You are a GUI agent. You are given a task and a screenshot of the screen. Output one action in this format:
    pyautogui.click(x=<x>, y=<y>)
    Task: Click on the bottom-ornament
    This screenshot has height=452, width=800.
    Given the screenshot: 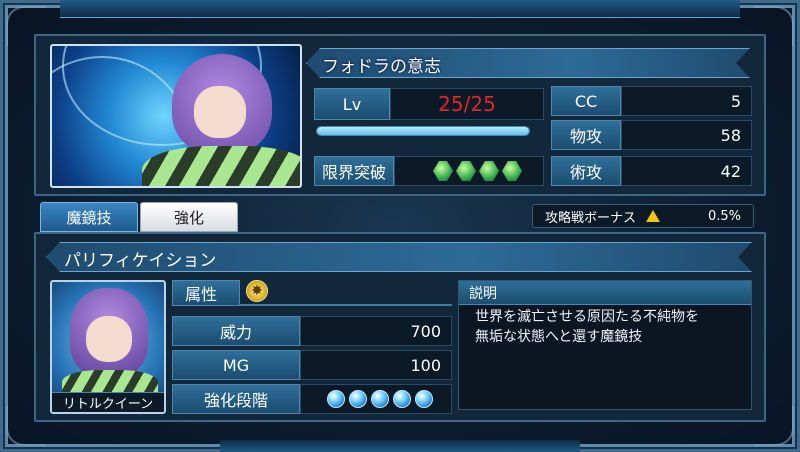 What is the action you would take?
    pyautogui.click(x=400, y=446)
    